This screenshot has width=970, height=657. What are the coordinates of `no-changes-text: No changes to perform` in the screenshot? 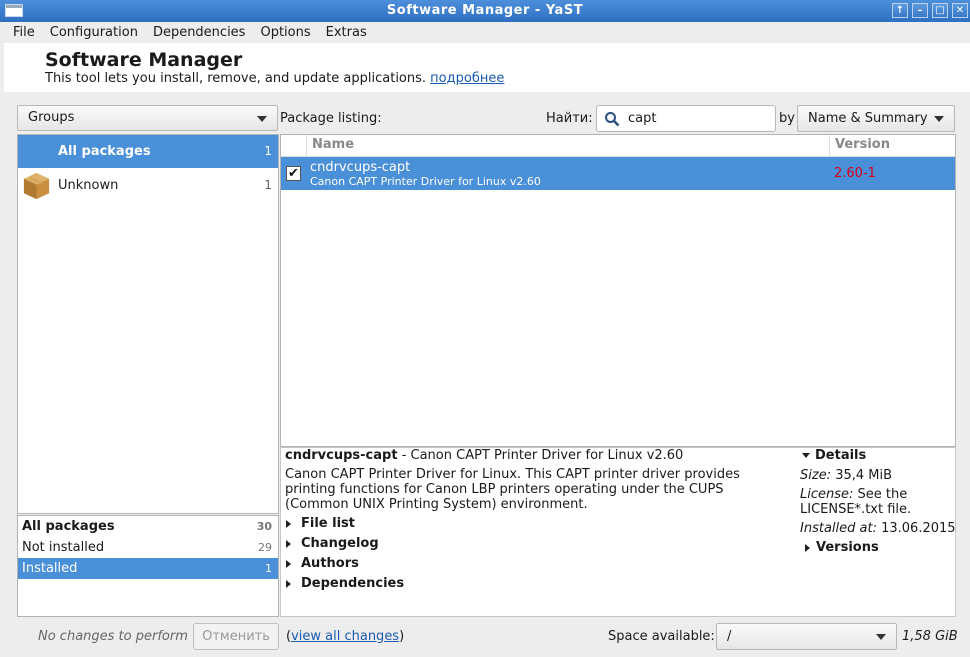 It's located at (113, 636).